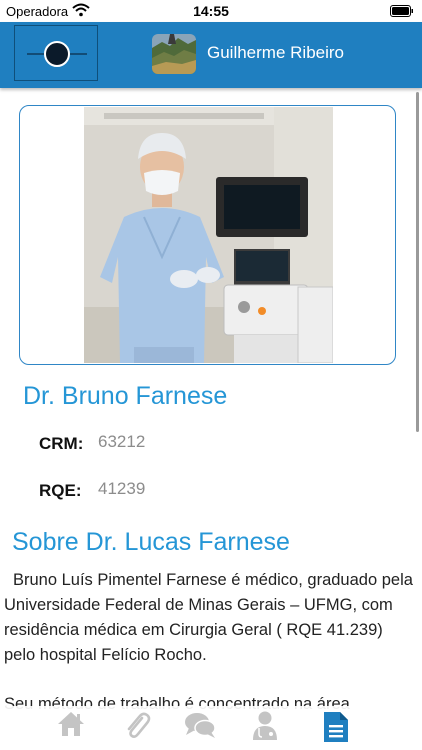  What do you see at coordinates (61, 443) in the screenshot?
I see `crm-label: CRM:` at bounding box center [61, 443].